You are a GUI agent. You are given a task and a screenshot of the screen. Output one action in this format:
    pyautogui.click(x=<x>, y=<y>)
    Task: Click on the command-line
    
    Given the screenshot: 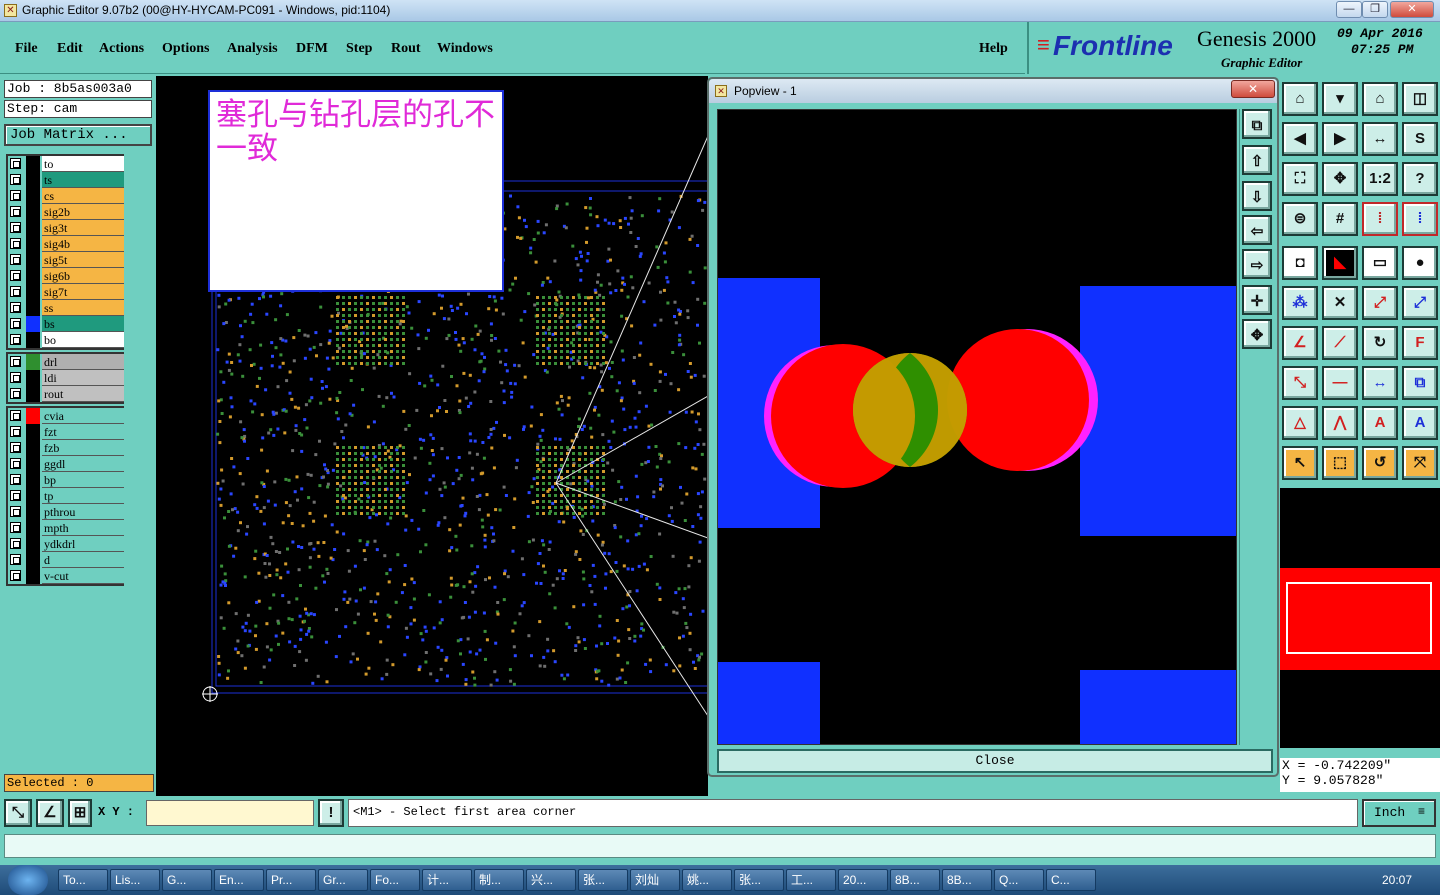 What is the action you would take?
    pyautogui.click(x=720, y=846)
    